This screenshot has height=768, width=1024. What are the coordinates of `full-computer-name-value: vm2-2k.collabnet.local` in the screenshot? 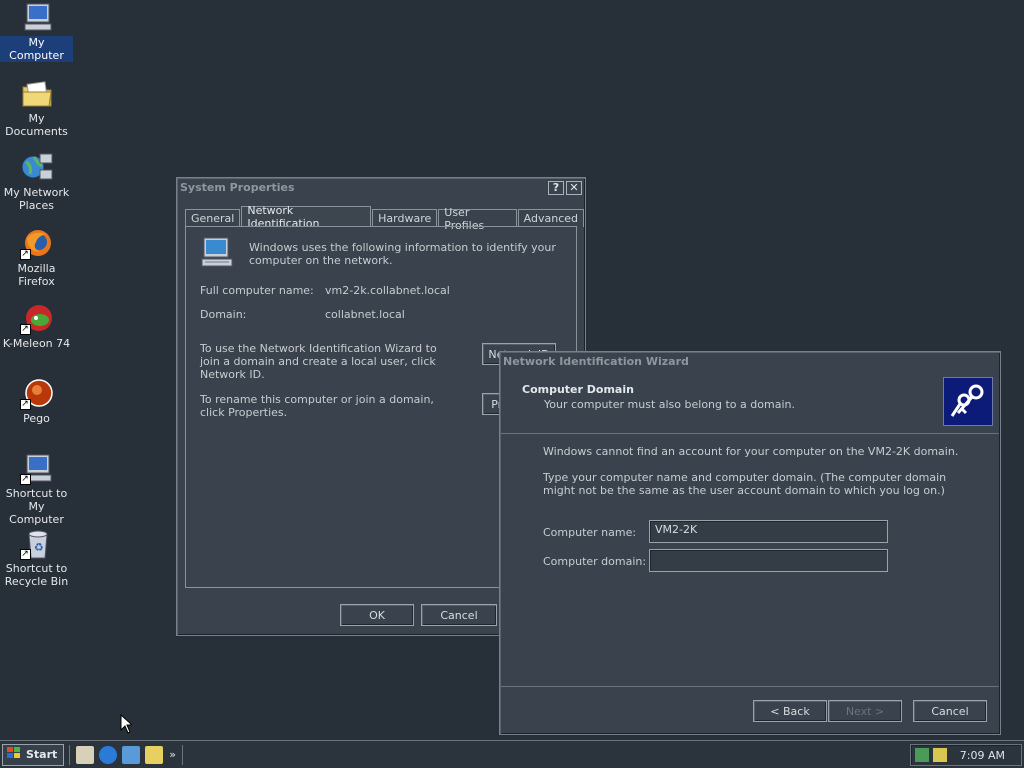 It's located at (387, 290).